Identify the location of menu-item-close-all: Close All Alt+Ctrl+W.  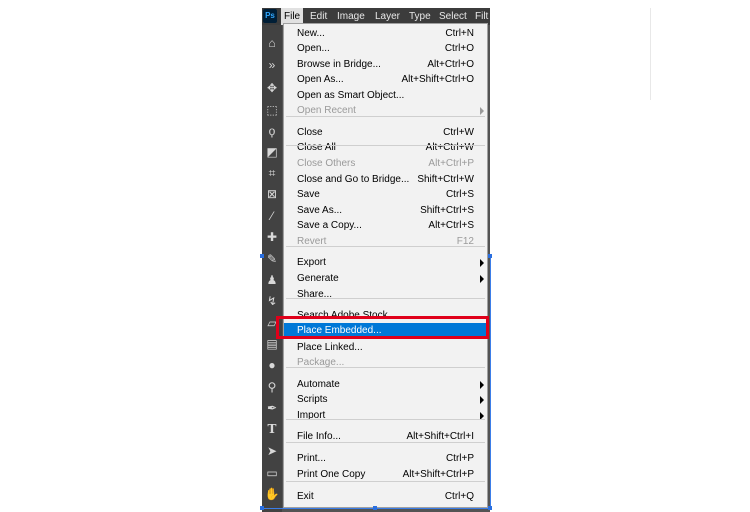
(385, 147).